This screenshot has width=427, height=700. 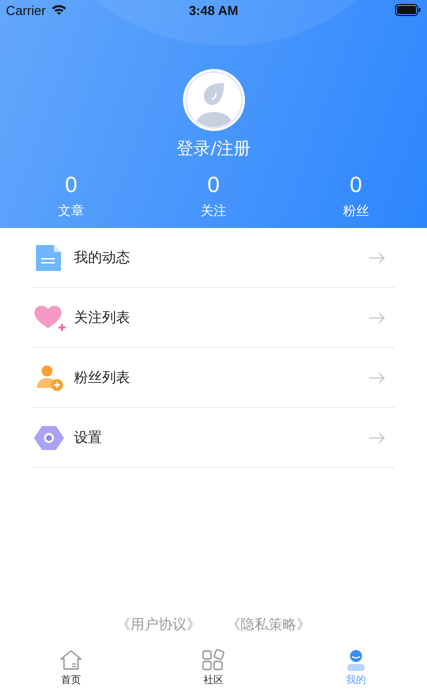 I want to click on menu-item: 设置, so click(x=213, y=438).